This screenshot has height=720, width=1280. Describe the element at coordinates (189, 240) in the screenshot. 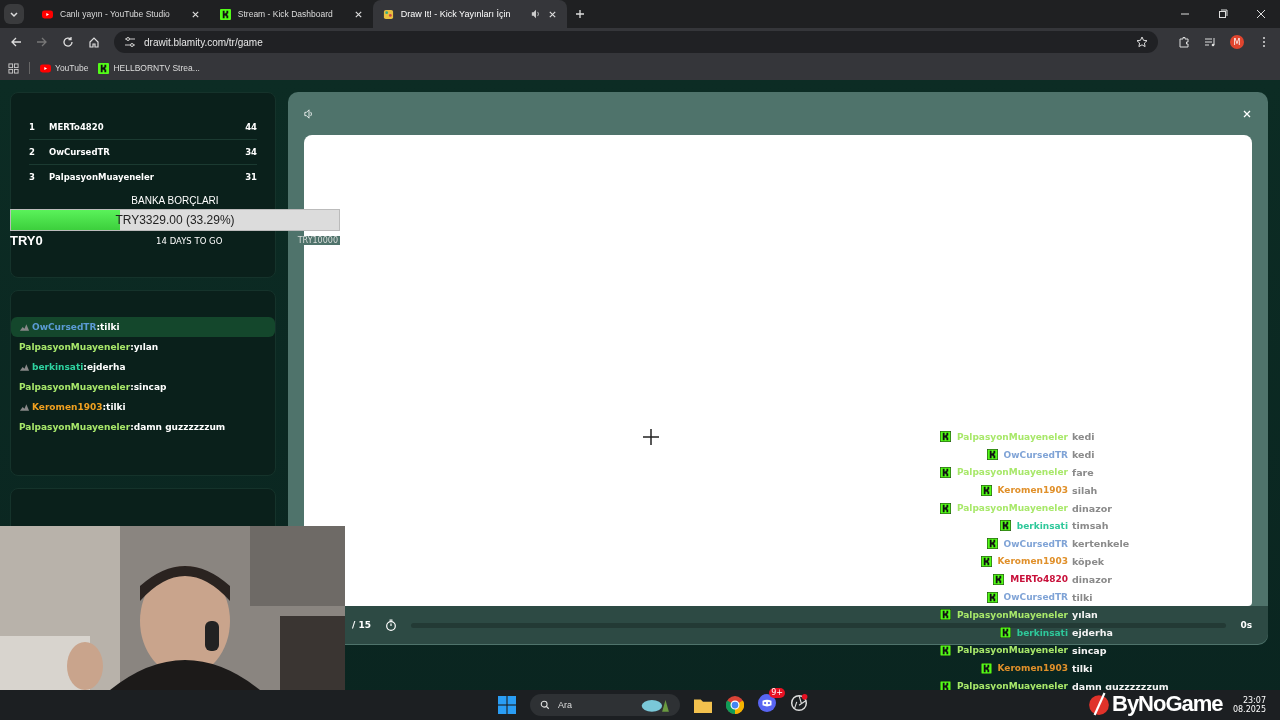

I see `goal-days-left: 14 DAYS TO GO` at that location.